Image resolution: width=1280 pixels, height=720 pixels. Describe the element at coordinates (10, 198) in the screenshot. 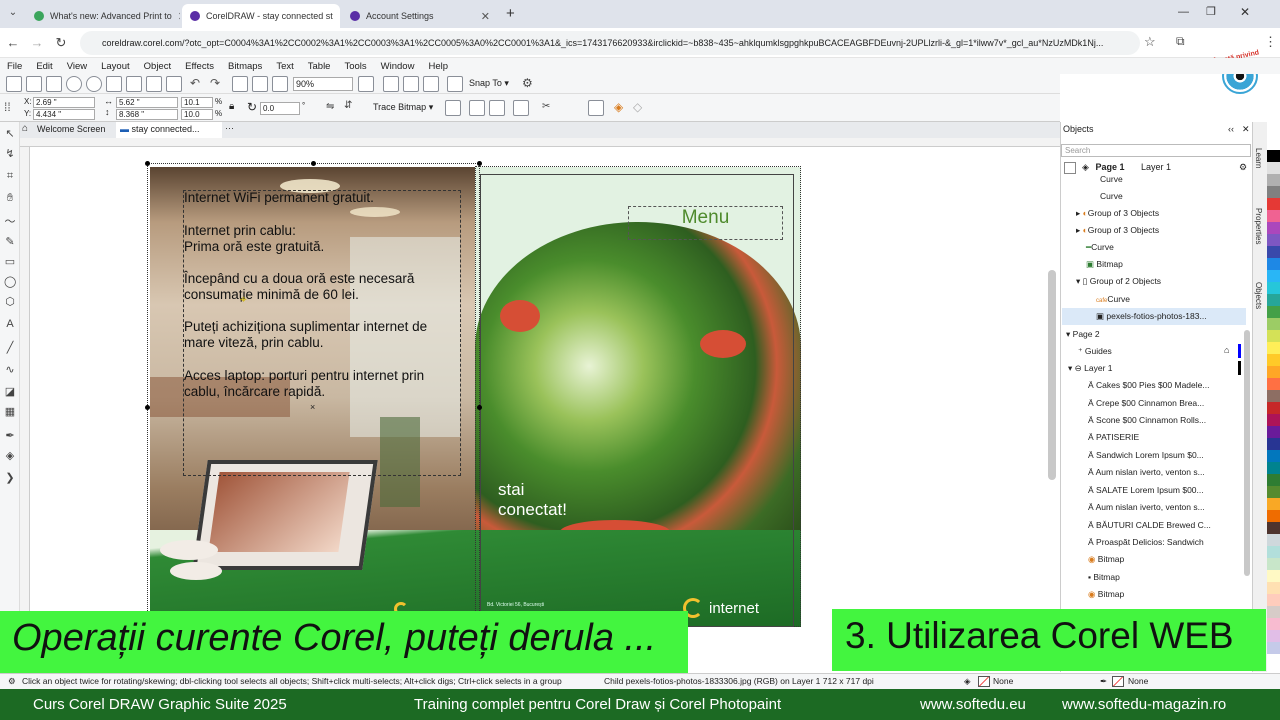

I see `pan-tool-icon: ✋︎` at that location.